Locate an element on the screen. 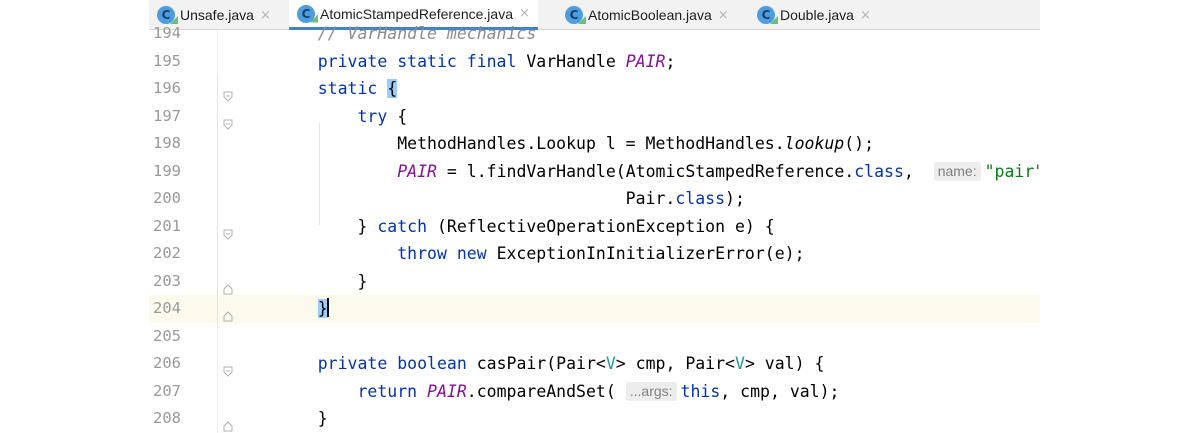  code-text: private static final VarHandle PAIR; is located at coordinates (477, 62).